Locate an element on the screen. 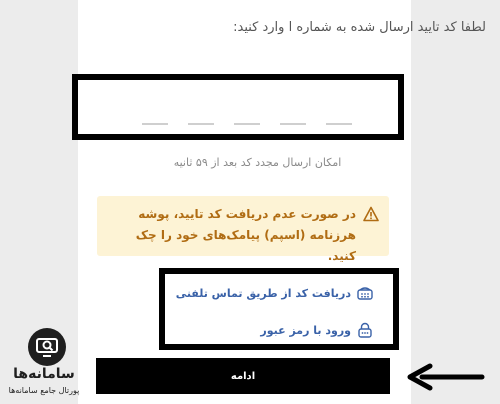 The height and width of the screenshot is (404, 500). logo-subtitle: پورتال جامع سامانه‌ها is located at coordinates (44, 390).